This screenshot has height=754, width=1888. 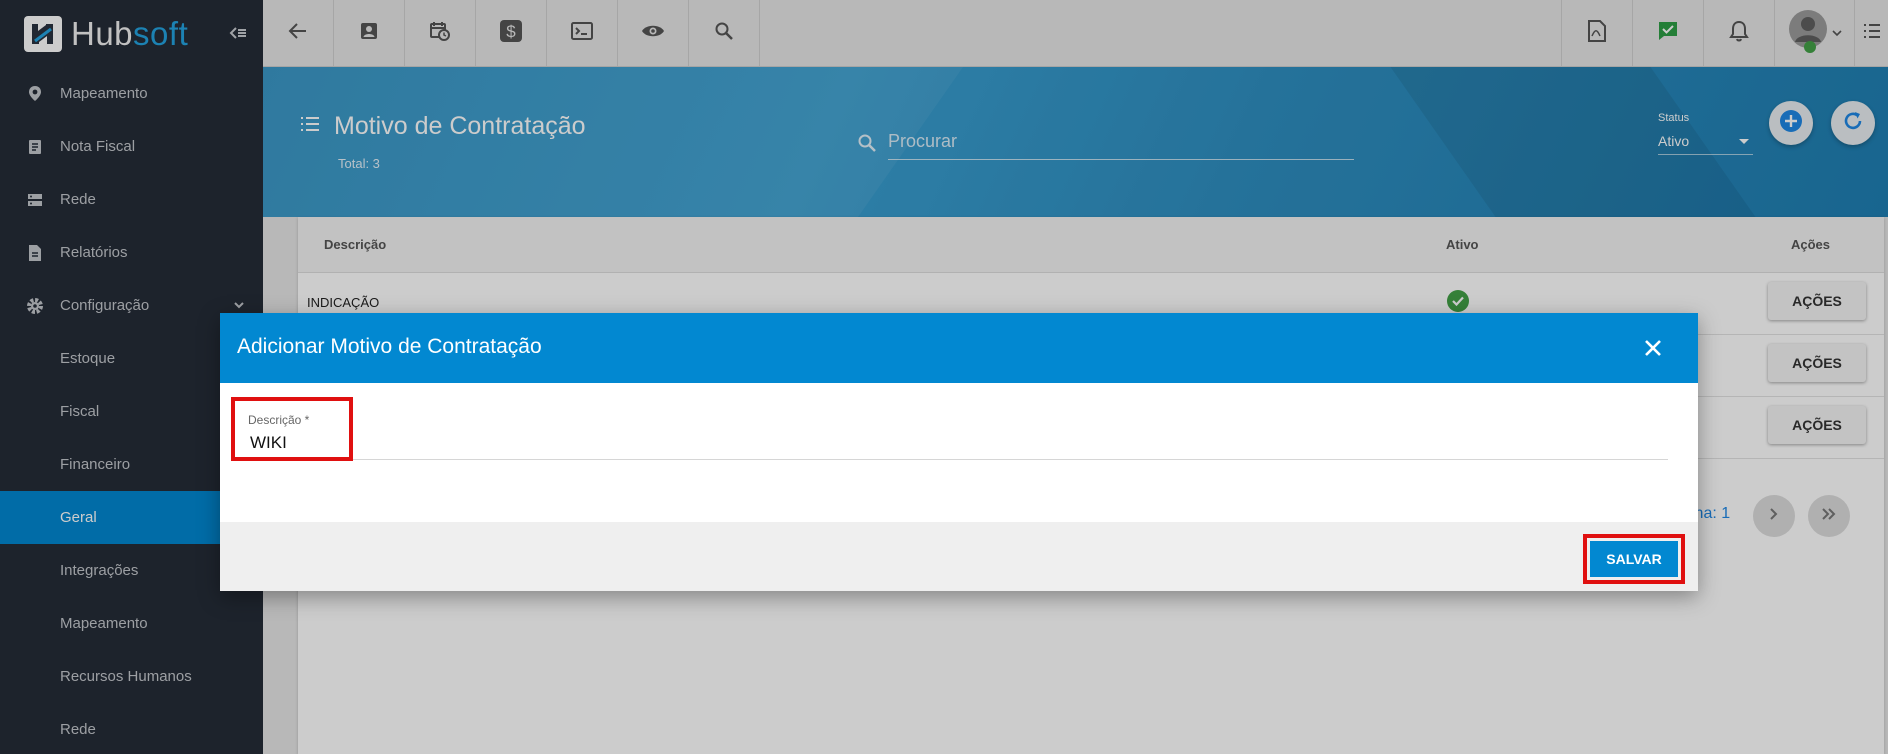 What do you see at coordinates (389, 346) in the screenshot?
I see `modal-title: Adicionar Motivo de Contratação` at bounding box center [389, 346].